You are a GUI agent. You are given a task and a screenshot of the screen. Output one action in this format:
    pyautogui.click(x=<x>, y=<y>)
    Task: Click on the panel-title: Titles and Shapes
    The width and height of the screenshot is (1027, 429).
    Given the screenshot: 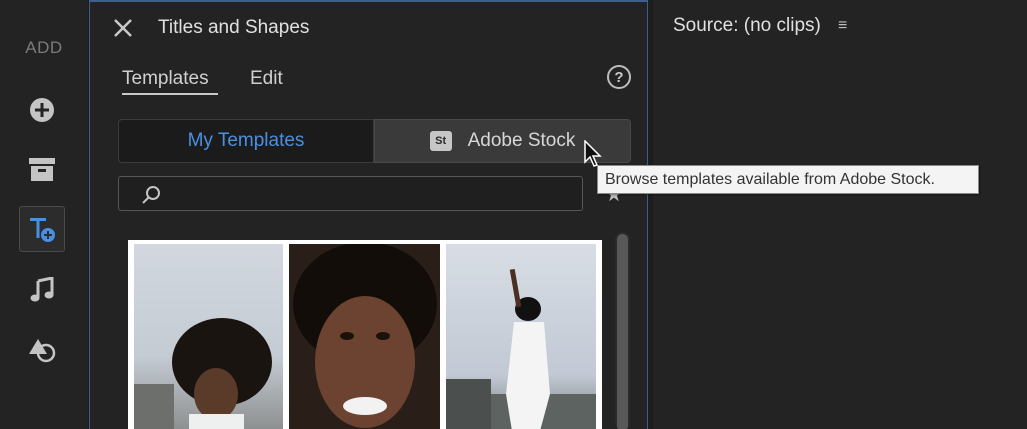 What is the action you would take?
    pyautogui.click(x=234, y=27)
    